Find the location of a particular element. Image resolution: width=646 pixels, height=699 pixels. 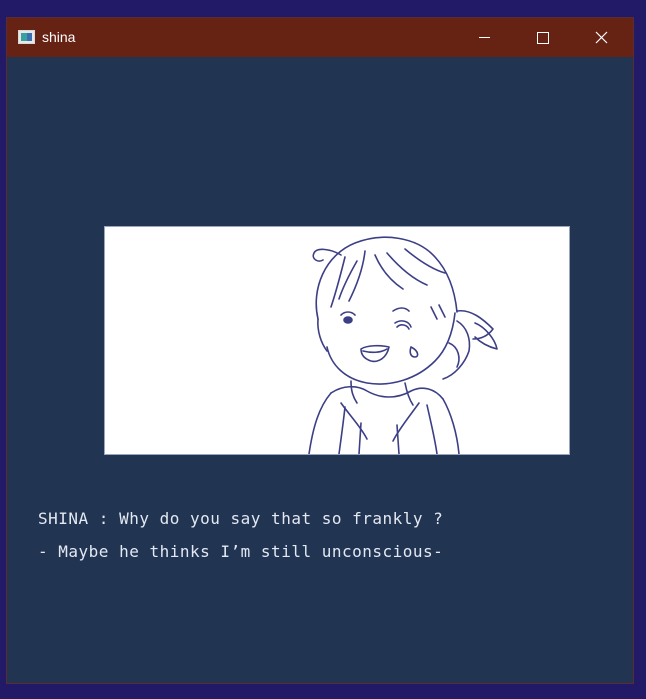

window-title: shina is located at coordinates (59, 37).